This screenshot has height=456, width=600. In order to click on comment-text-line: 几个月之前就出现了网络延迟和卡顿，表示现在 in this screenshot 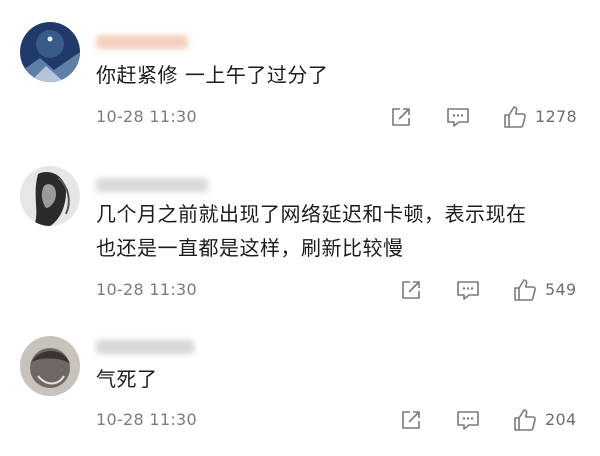, I will do `click(311, 214)`.